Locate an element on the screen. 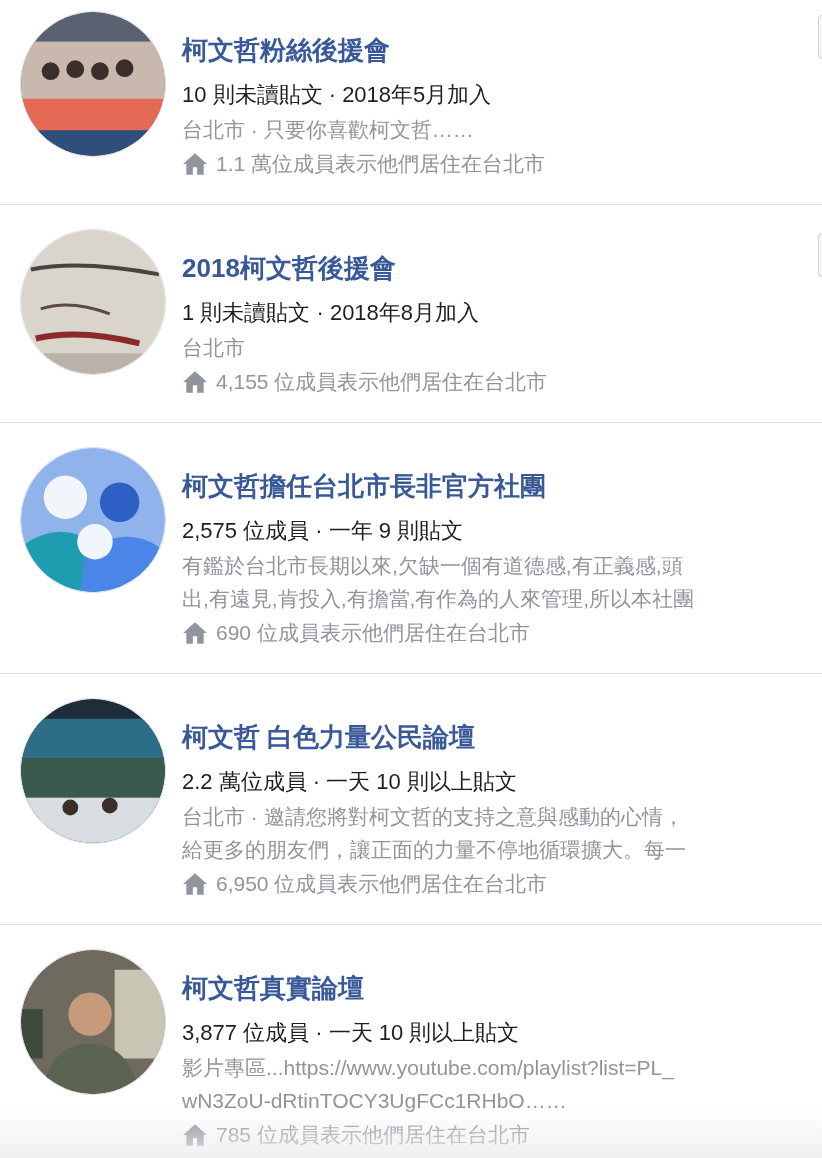 Image resolution: width=822 pixels, height=1158 pixels. residents-text: 6,950 位成員表示他們居住在台北市 is located at coordinates (382, 884).